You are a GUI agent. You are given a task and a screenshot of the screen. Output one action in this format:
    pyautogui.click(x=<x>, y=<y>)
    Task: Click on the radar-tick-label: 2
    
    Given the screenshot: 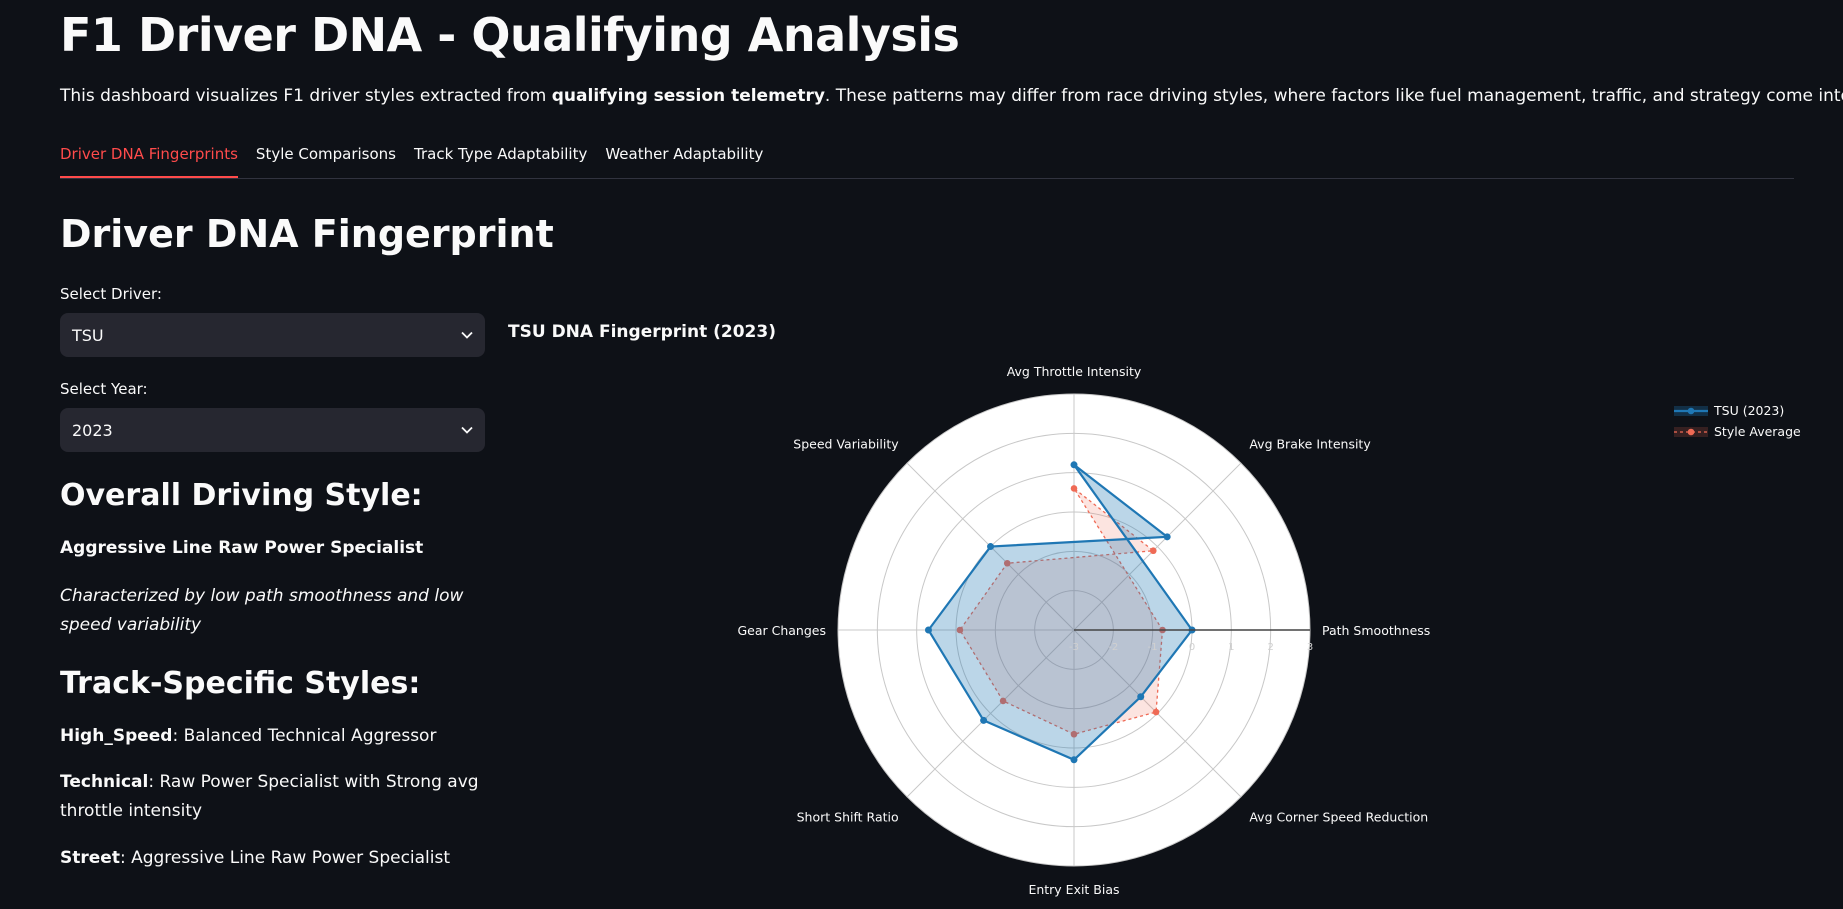 What is the action you would take?
    pyautogui.click(x=1270, y=647)
    